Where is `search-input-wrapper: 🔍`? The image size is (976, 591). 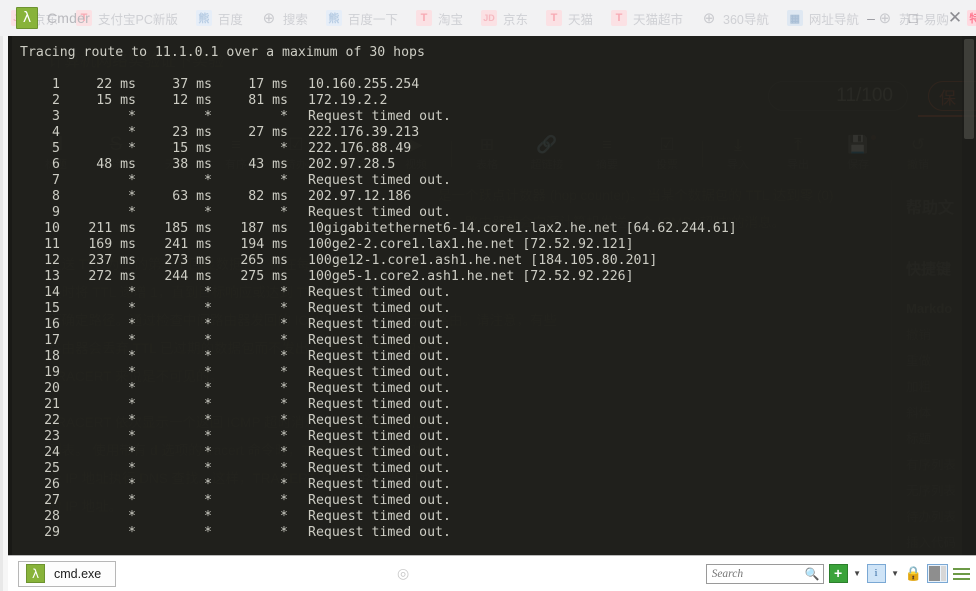
search-input-wrapper: 🔍 is located at coordinates (764, 573).